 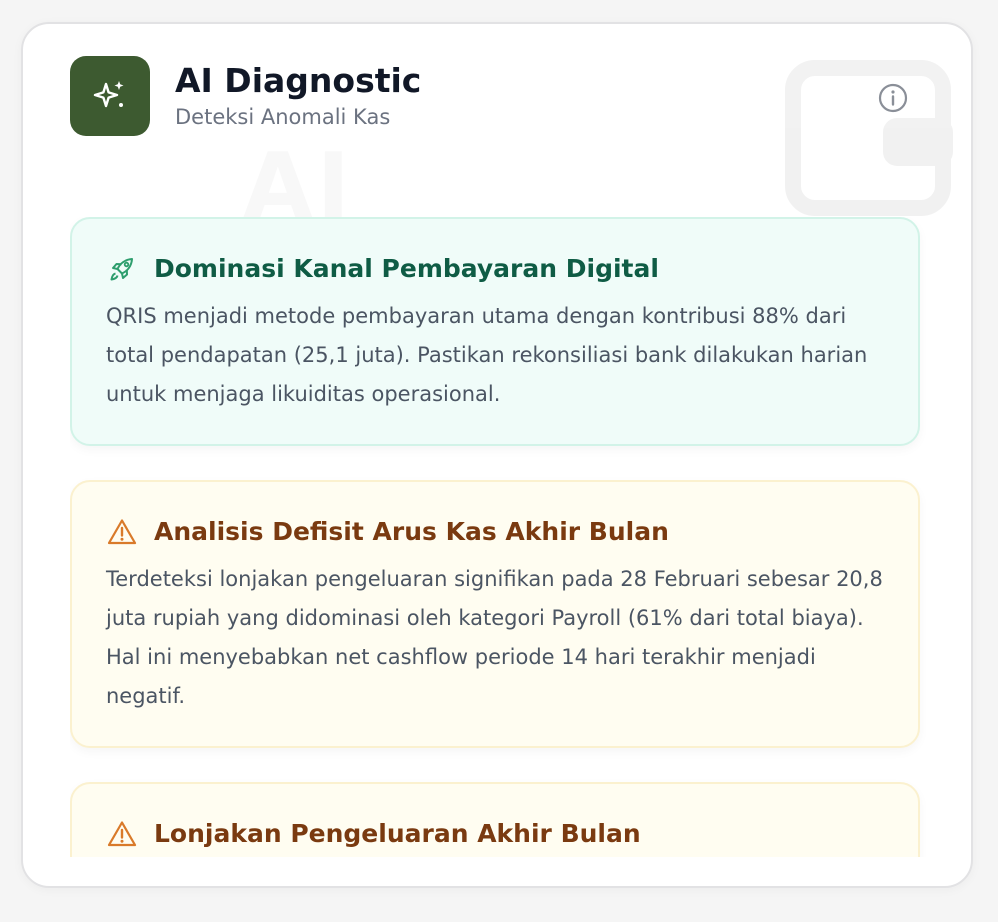 I want to click on rocket-icon, so click(x=122, y=269).